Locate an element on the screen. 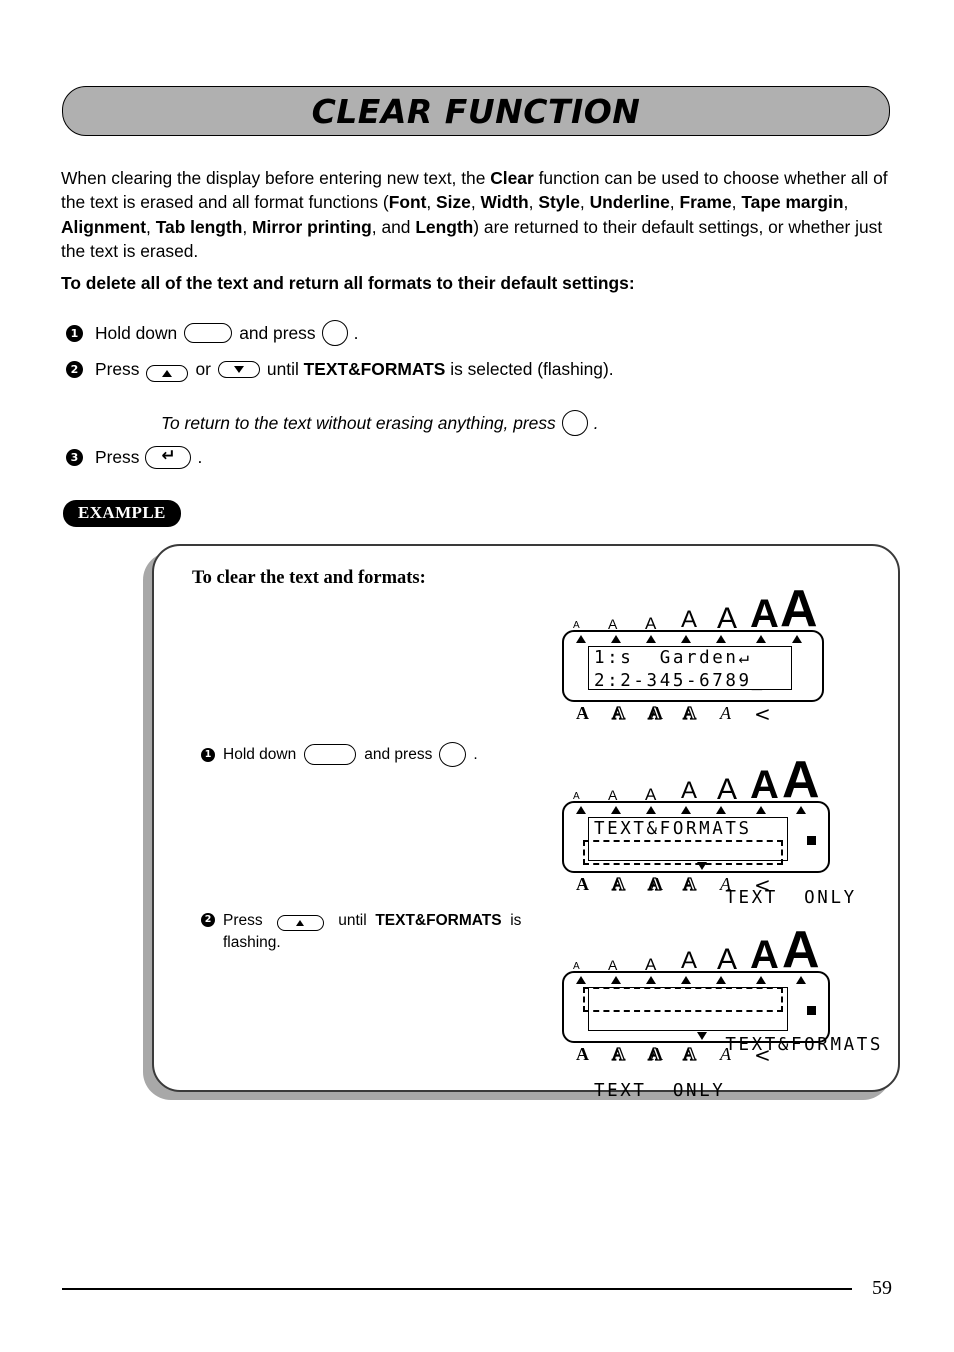 The image size is (954, 1352). lcd-line-1: TEXT&FORMATS is located at coordinates (673, 829).